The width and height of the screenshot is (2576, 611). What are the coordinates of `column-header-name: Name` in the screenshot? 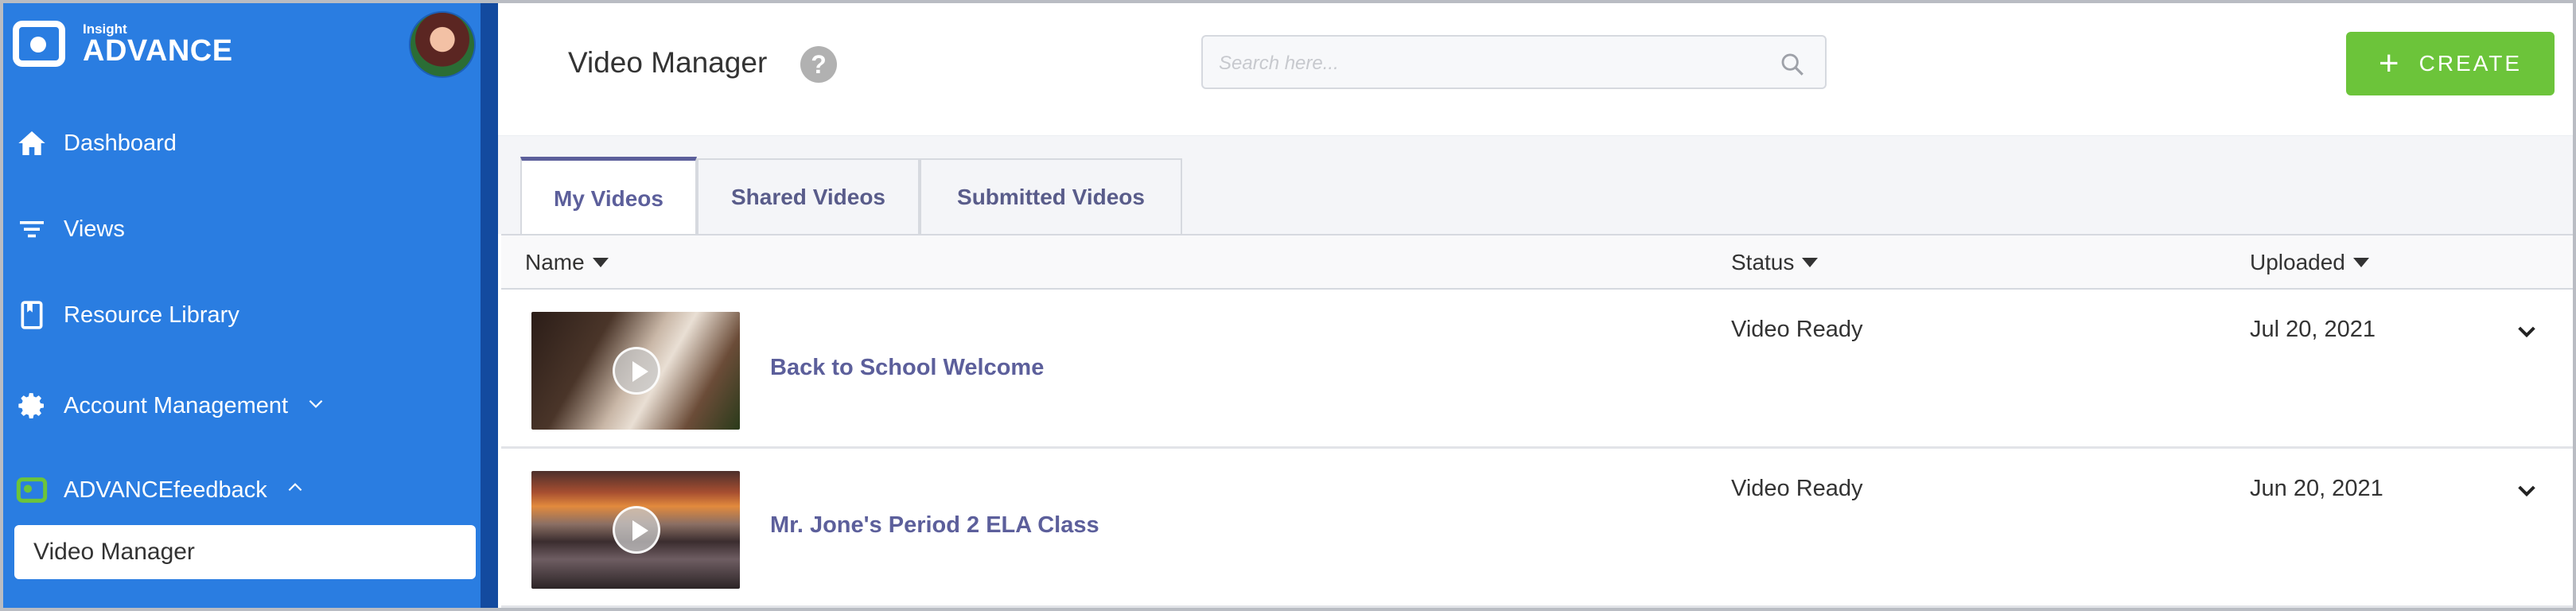 It's located at (567, 262).